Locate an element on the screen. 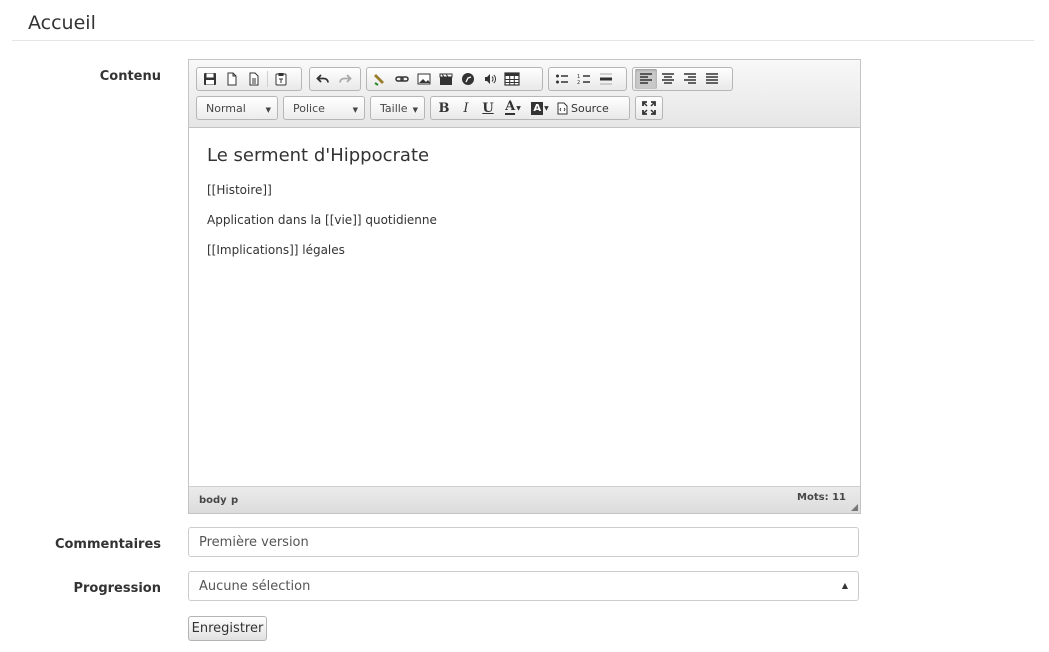 Image resolution: width=1049 pixels, height=652 pixels. flash-icon is located at coordinates (468, 79).